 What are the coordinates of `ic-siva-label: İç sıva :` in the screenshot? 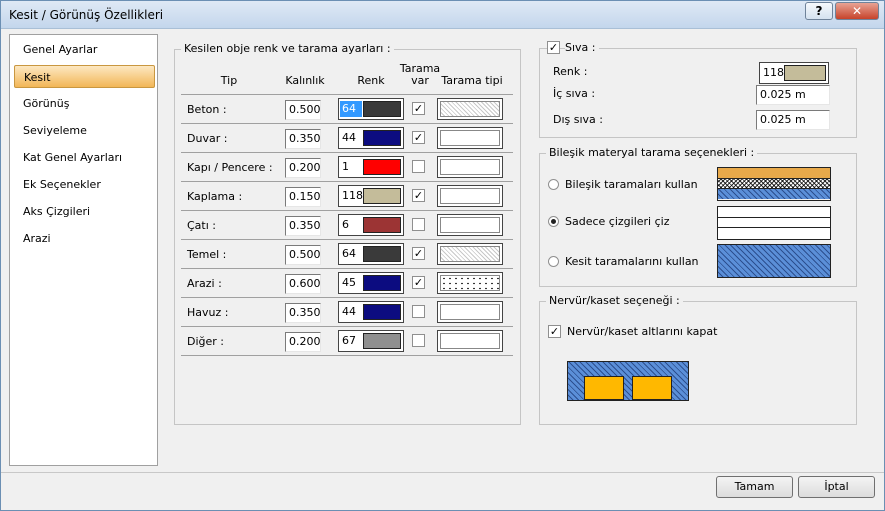 It's located at (574, 93).